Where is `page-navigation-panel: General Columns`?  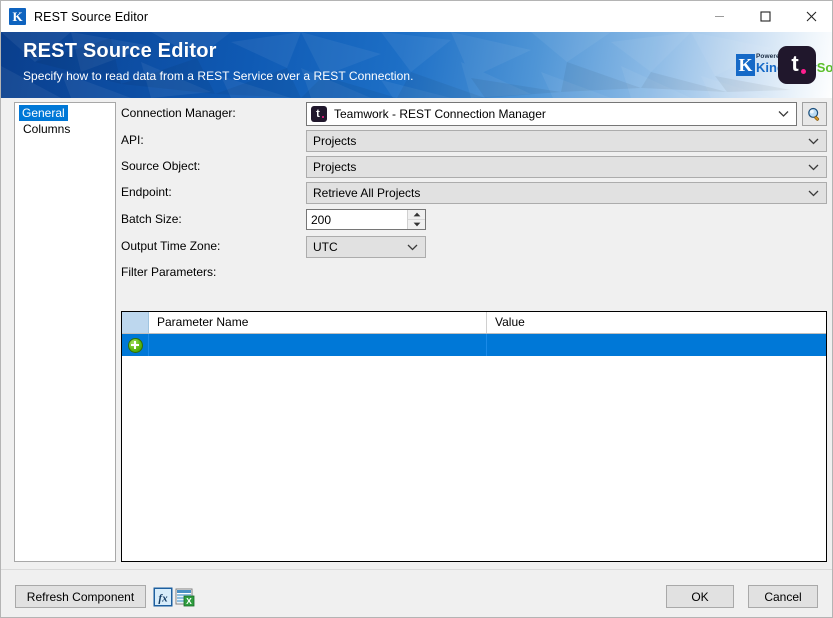
page-navigation-panel: General Columns is located at coordinates (65, 332).